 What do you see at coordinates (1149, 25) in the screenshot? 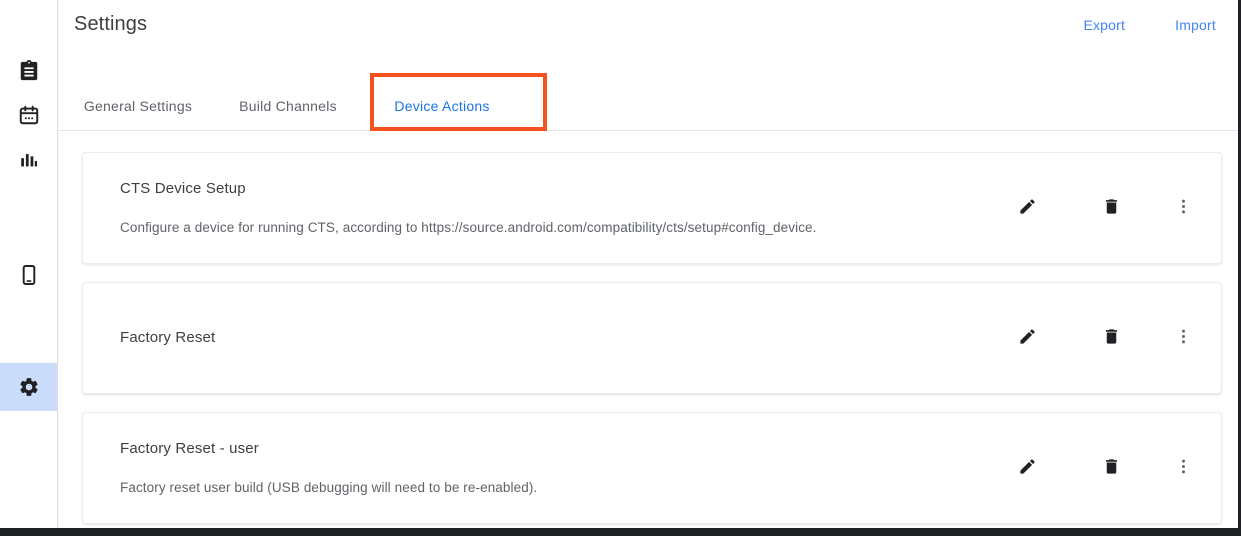
I see `header-actions: Export Import` at bounding box center [1149, 25].